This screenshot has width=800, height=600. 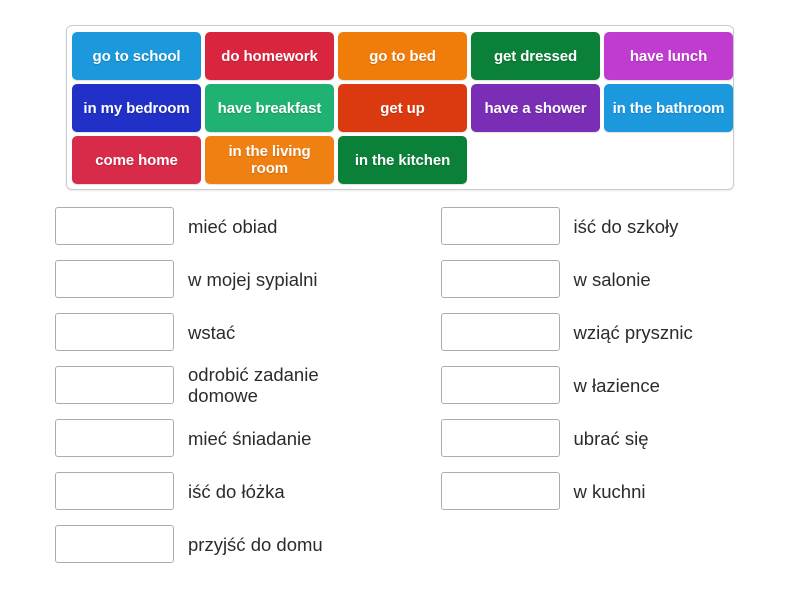 I want to click on word-tile: do homework, so click(x=269, y=56).